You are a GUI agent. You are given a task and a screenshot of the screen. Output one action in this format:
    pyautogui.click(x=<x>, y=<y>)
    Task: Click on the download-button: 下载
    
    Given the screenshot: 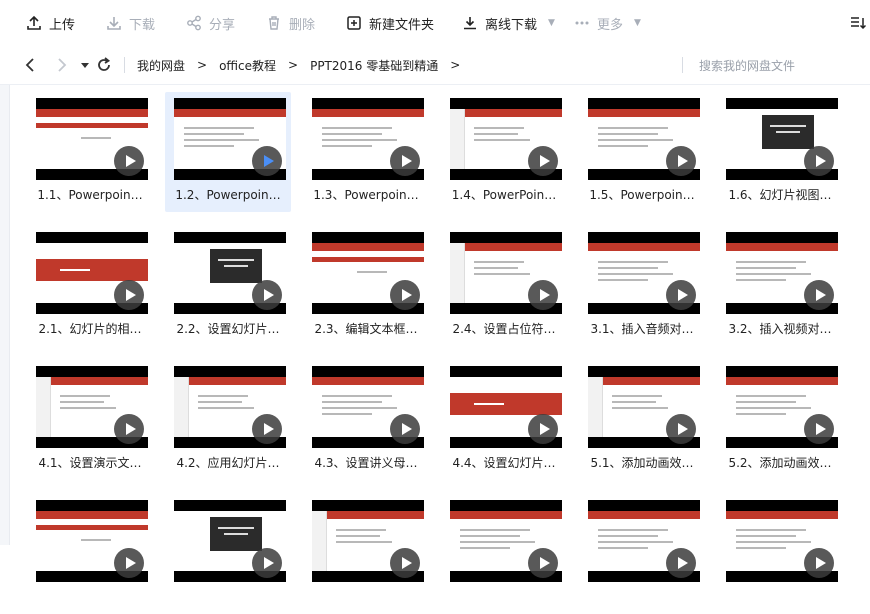 What is the action you would take?
    pyautogui.click(x=130, y=23)
    